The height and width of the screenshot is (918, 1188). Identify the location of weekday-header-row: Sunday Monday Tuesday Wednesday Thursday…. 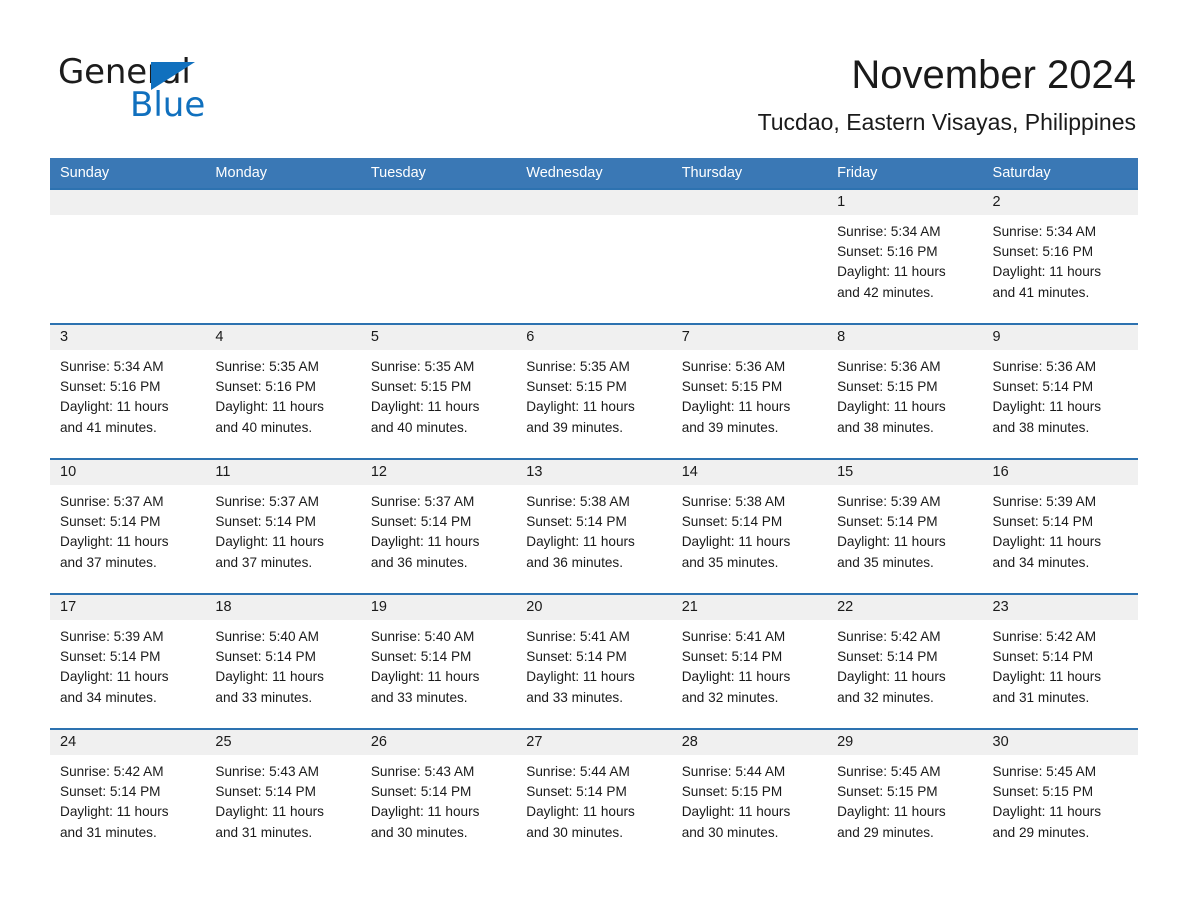
(594, 173).